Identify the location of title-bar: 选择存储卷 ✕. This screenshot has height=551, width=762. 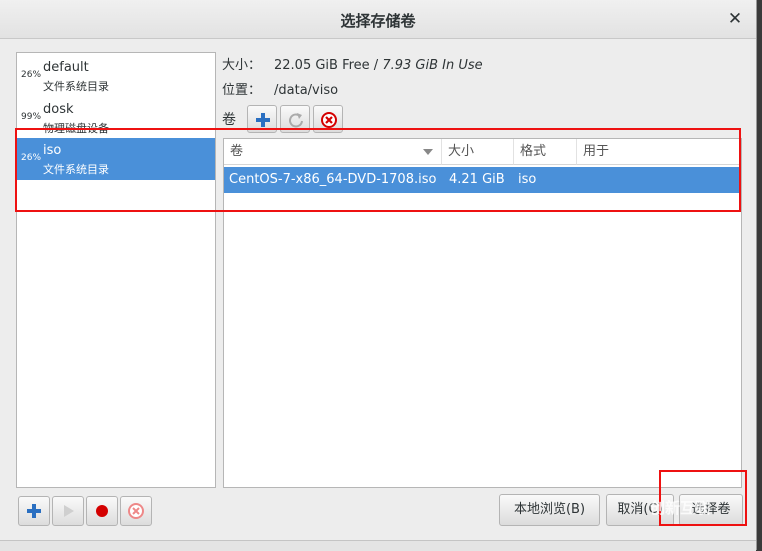
(378, 19).